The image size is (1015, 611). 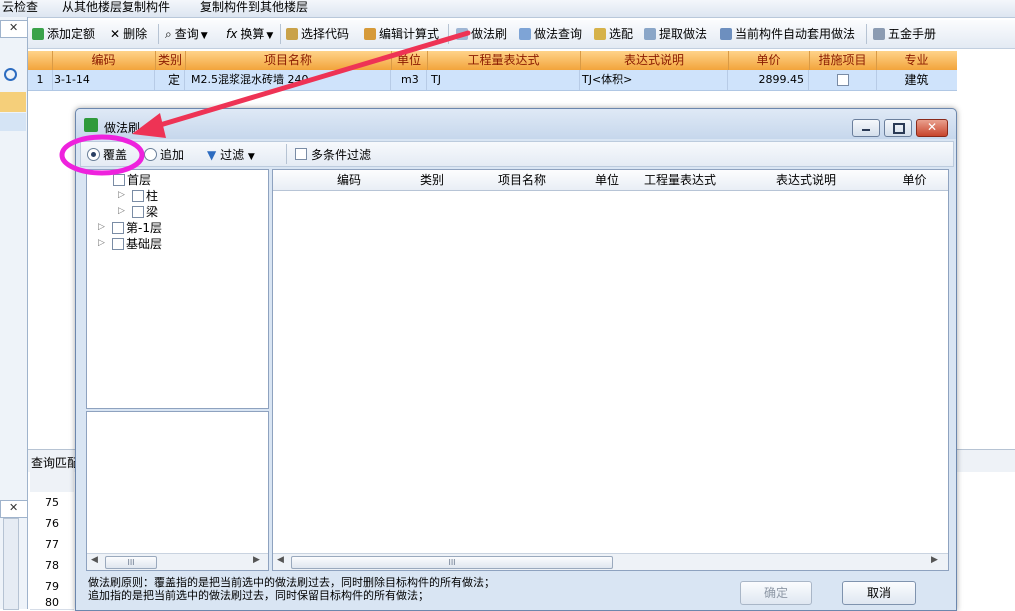 I want to click on annotation-arrow-line, so click(x=309, y=80).